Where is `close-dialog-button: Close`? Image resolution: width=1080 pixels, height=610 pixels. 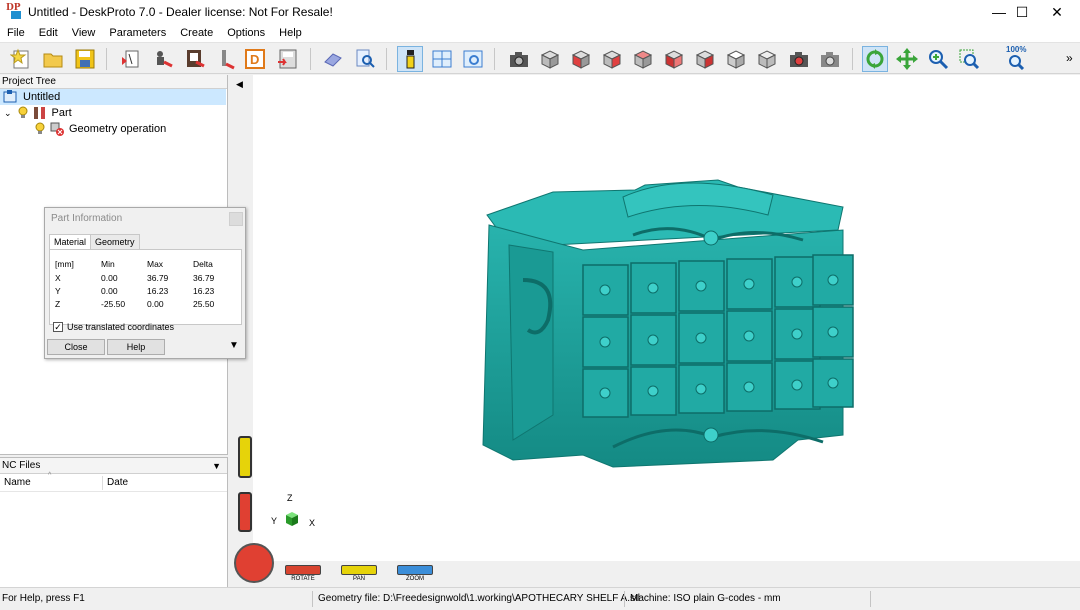
close-dialog-button: Close is located at coordinates (76, 347).